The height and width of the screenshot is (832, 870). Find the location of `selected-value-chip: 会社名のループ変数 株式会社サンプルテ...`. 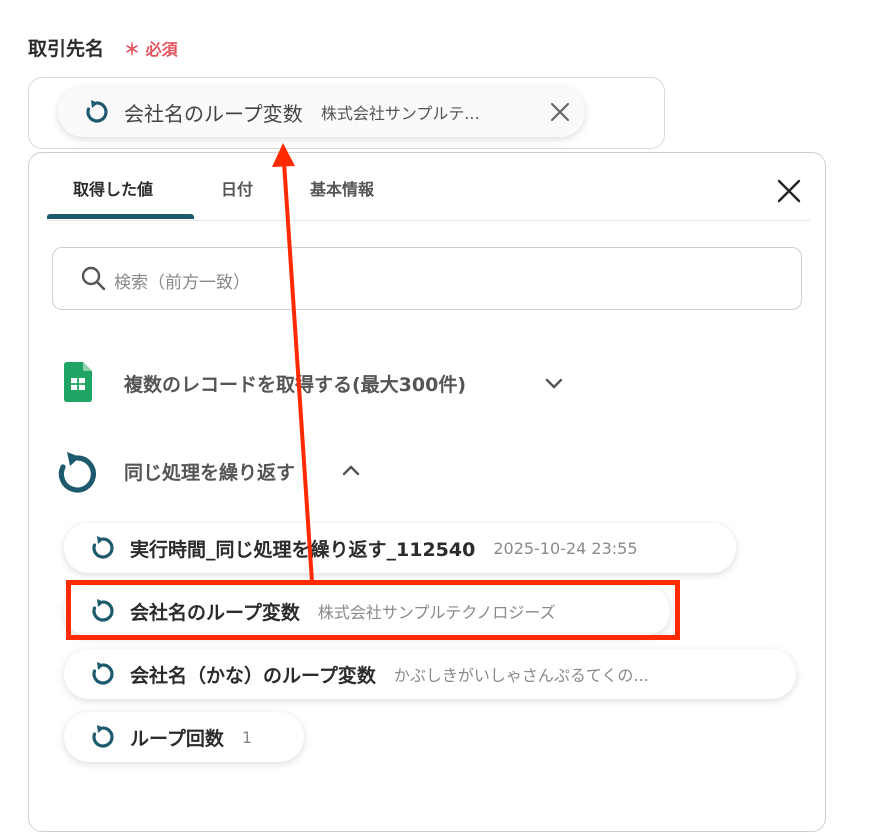

selected-value-chip: 会社名のループ変数 株式会社サンプルテ... is located at coordinates (321, 112).